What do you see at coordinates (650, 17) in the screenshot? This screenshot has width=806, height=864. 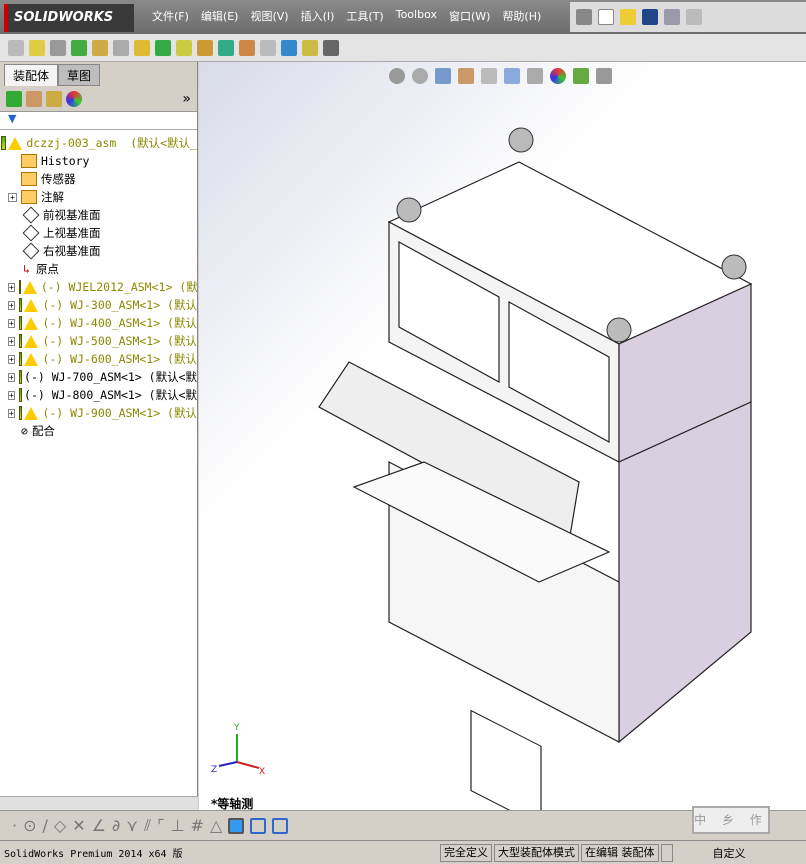 I see `save-icon` at bounding box center [650, 17].